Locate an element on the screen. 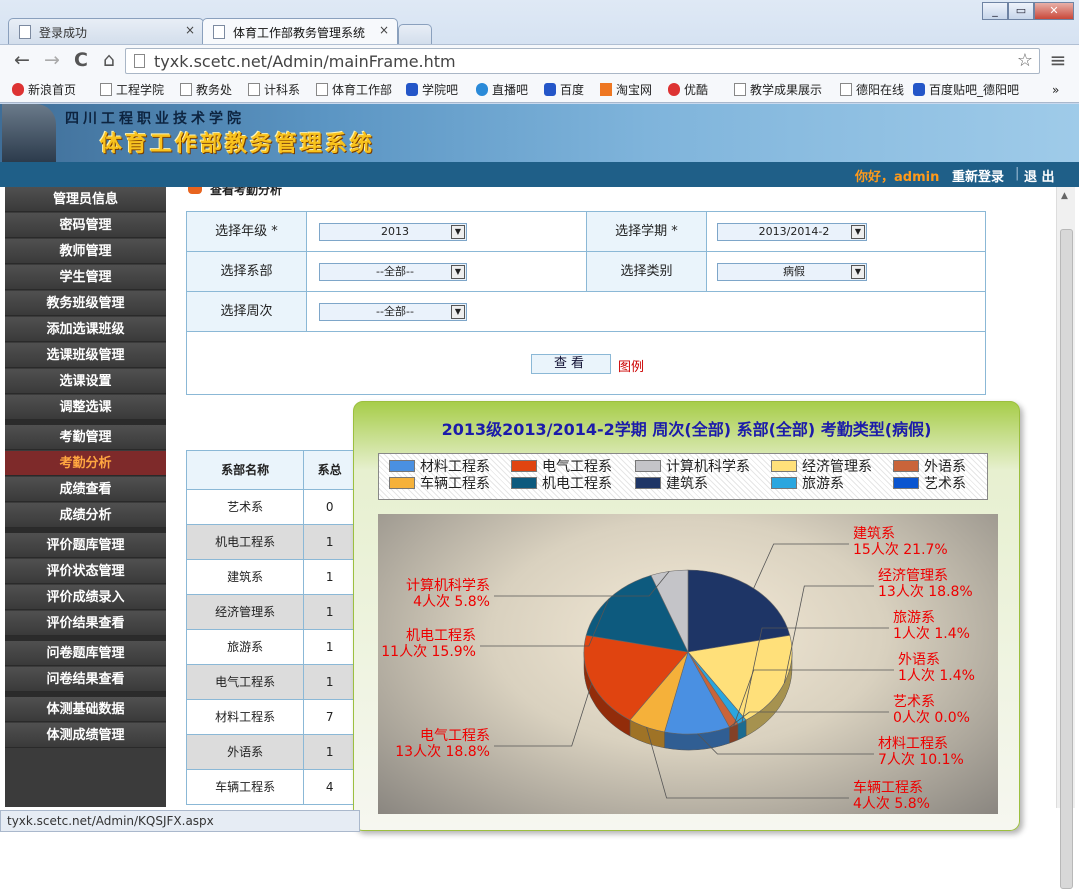  logout-link: 退 出 is located at coordinates (1039, 175).